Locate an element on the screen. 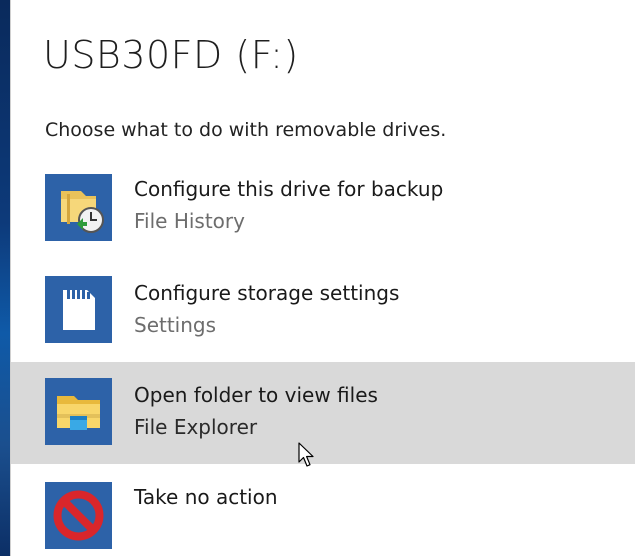 The height and width of the screenshot is (556, 635). option-title: Configure storage settings is located at coordinates (267, 293).